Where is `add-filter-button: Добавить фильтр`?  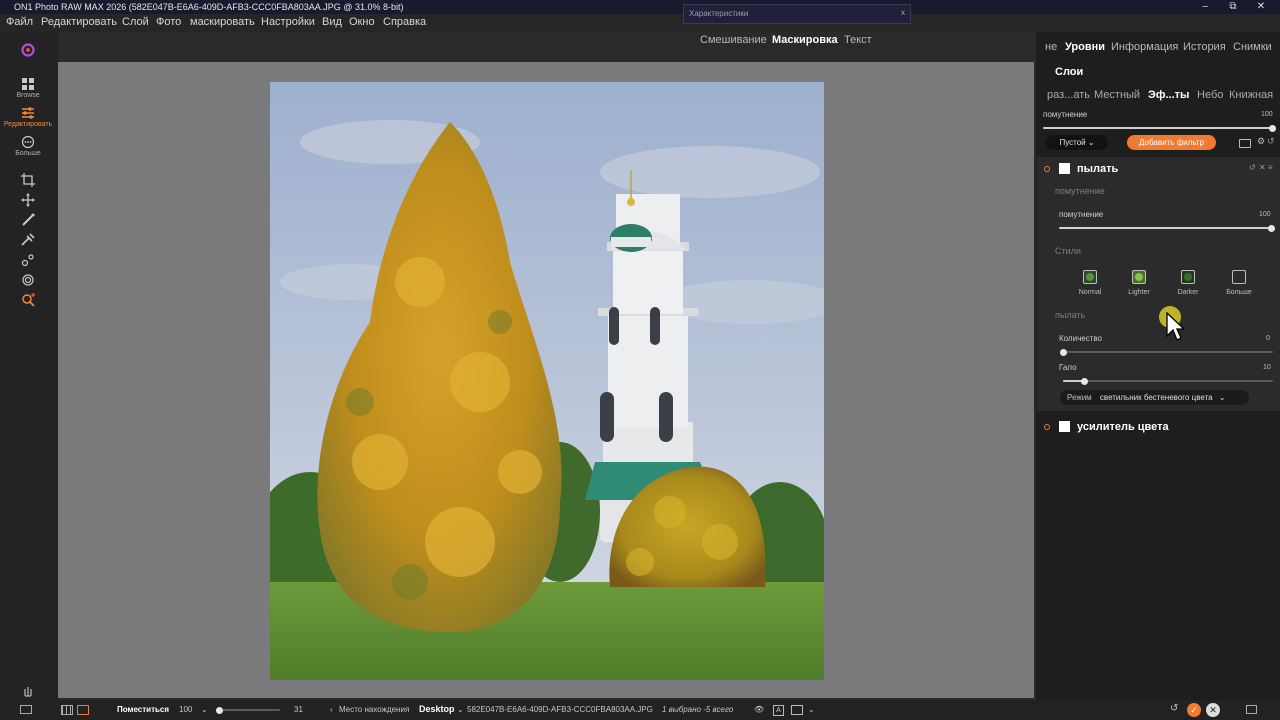 add-filter-button: Добавить фильтр is located at coordinates (1171, 142).